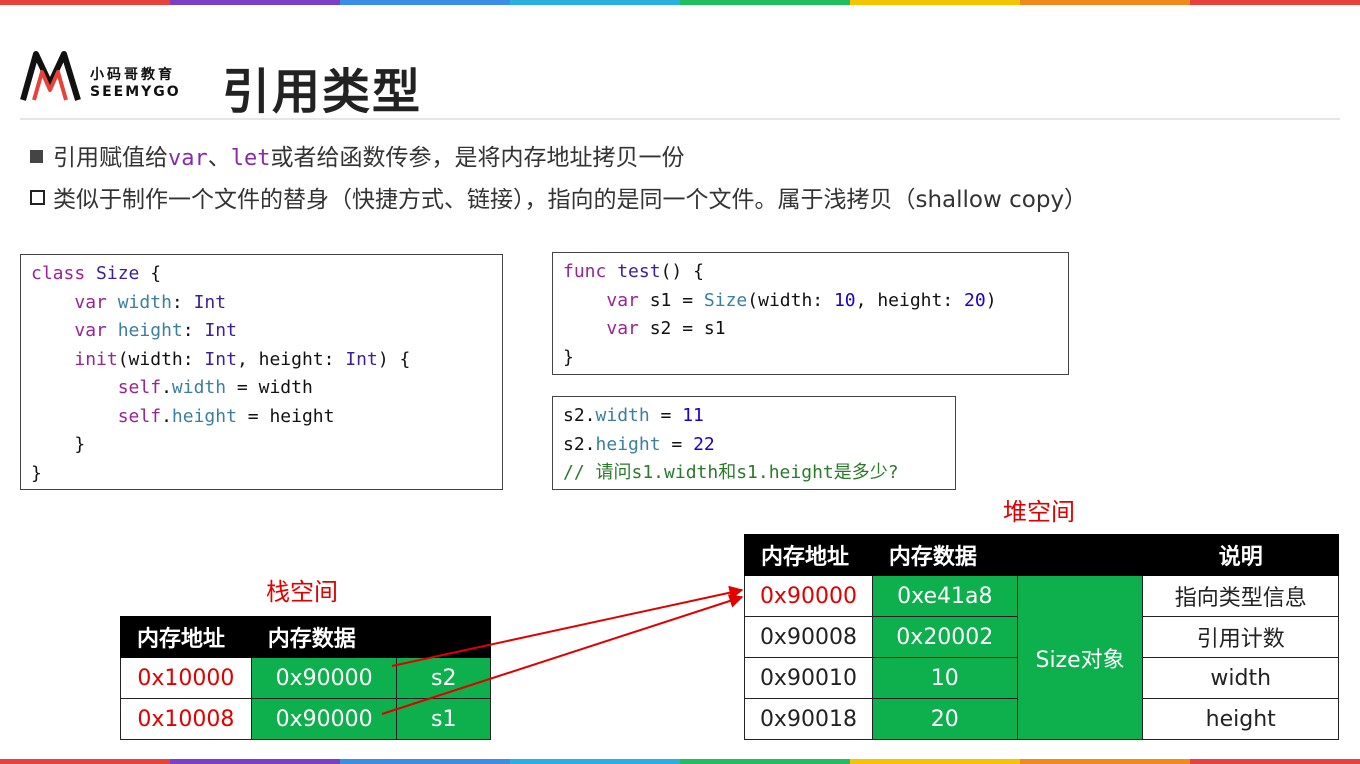  Describe the element at coordinates (680, 119) in the screenshot. I see `title-divider` at that location.